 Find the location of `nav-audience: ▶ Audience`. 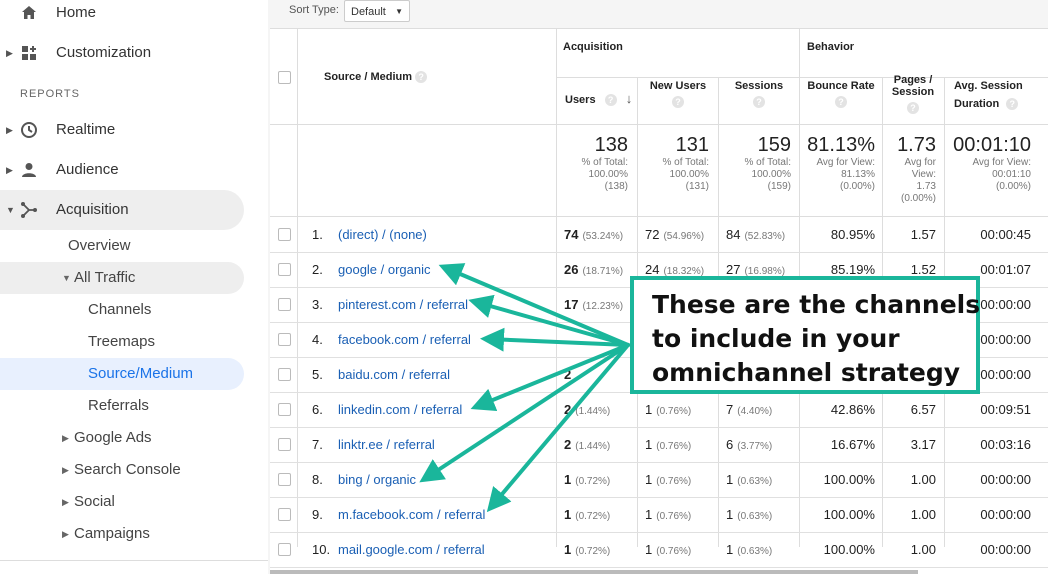

nav-audience: ▶ Audience is located at coordinates (134, 170).